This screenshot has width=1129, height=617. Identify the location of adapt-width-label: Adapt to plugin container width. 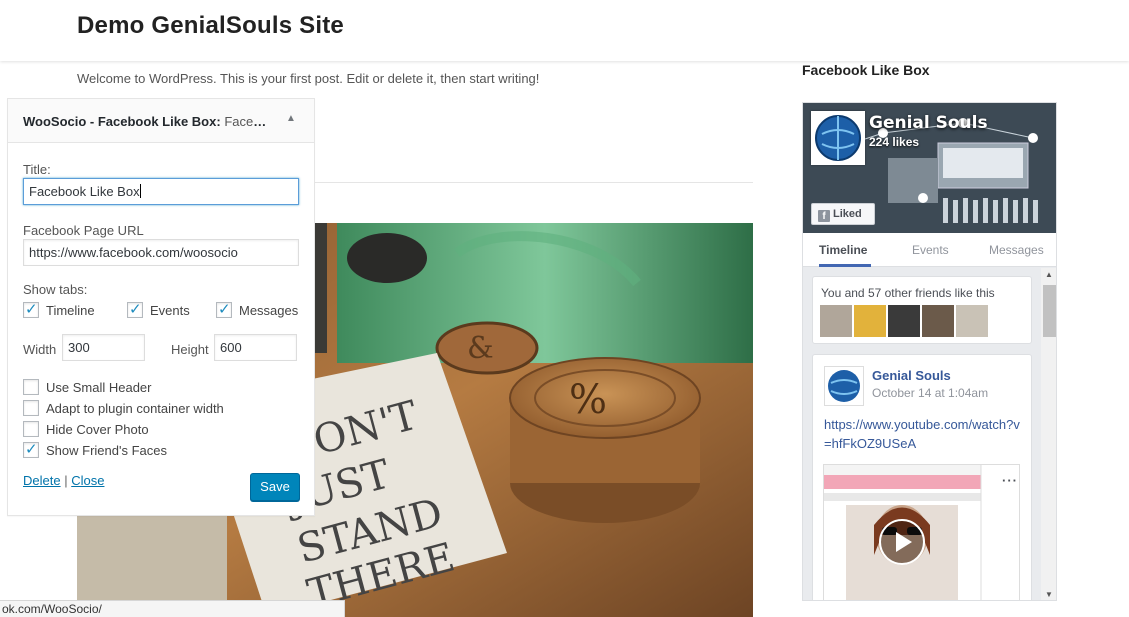
(135, 408).